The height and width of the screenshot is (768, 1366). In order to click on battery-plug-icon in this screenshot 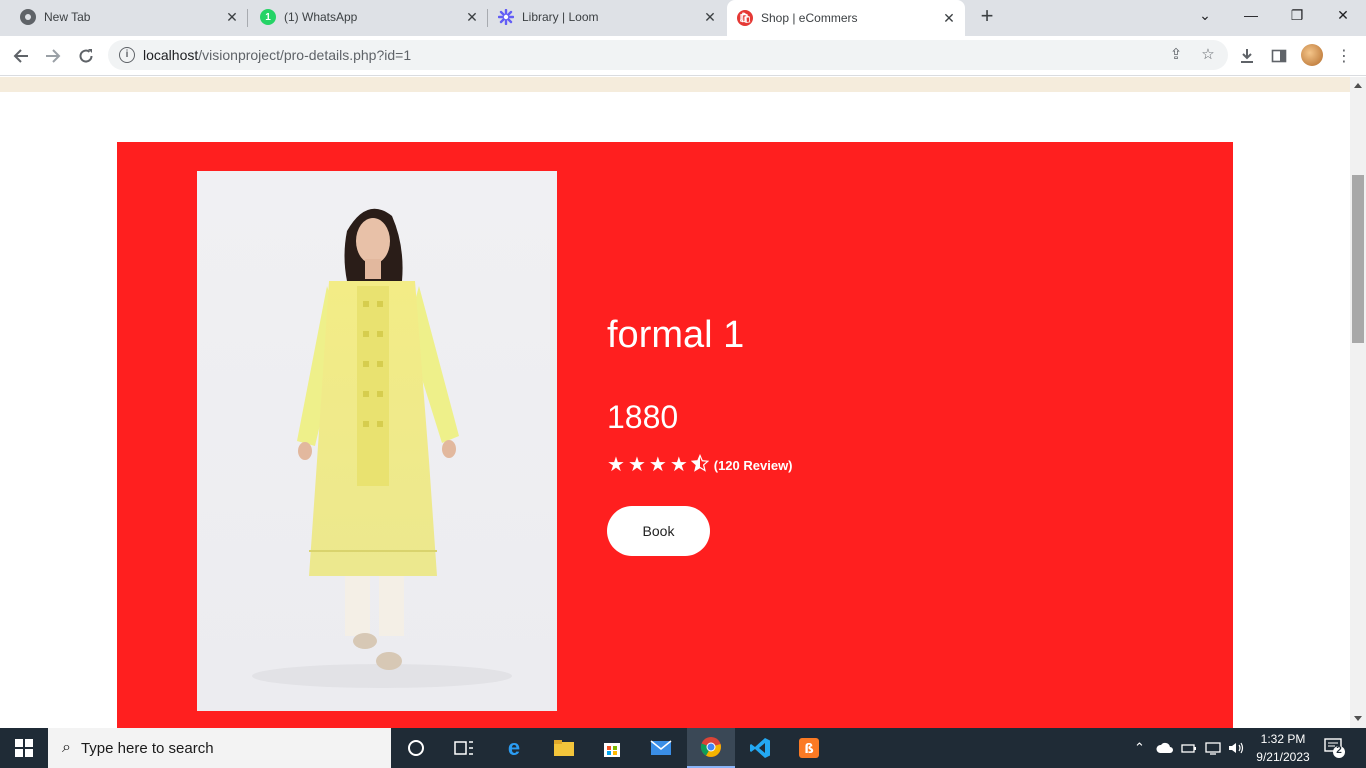, I will do `click(1189, 748)`.